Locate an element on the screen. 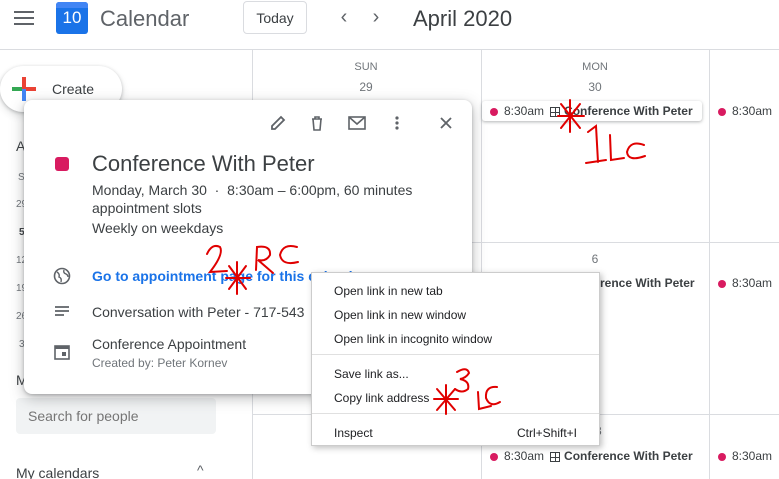 The width and height of the screenshot is (779, 479). more-options-icon is located at coordinates (397, 125).